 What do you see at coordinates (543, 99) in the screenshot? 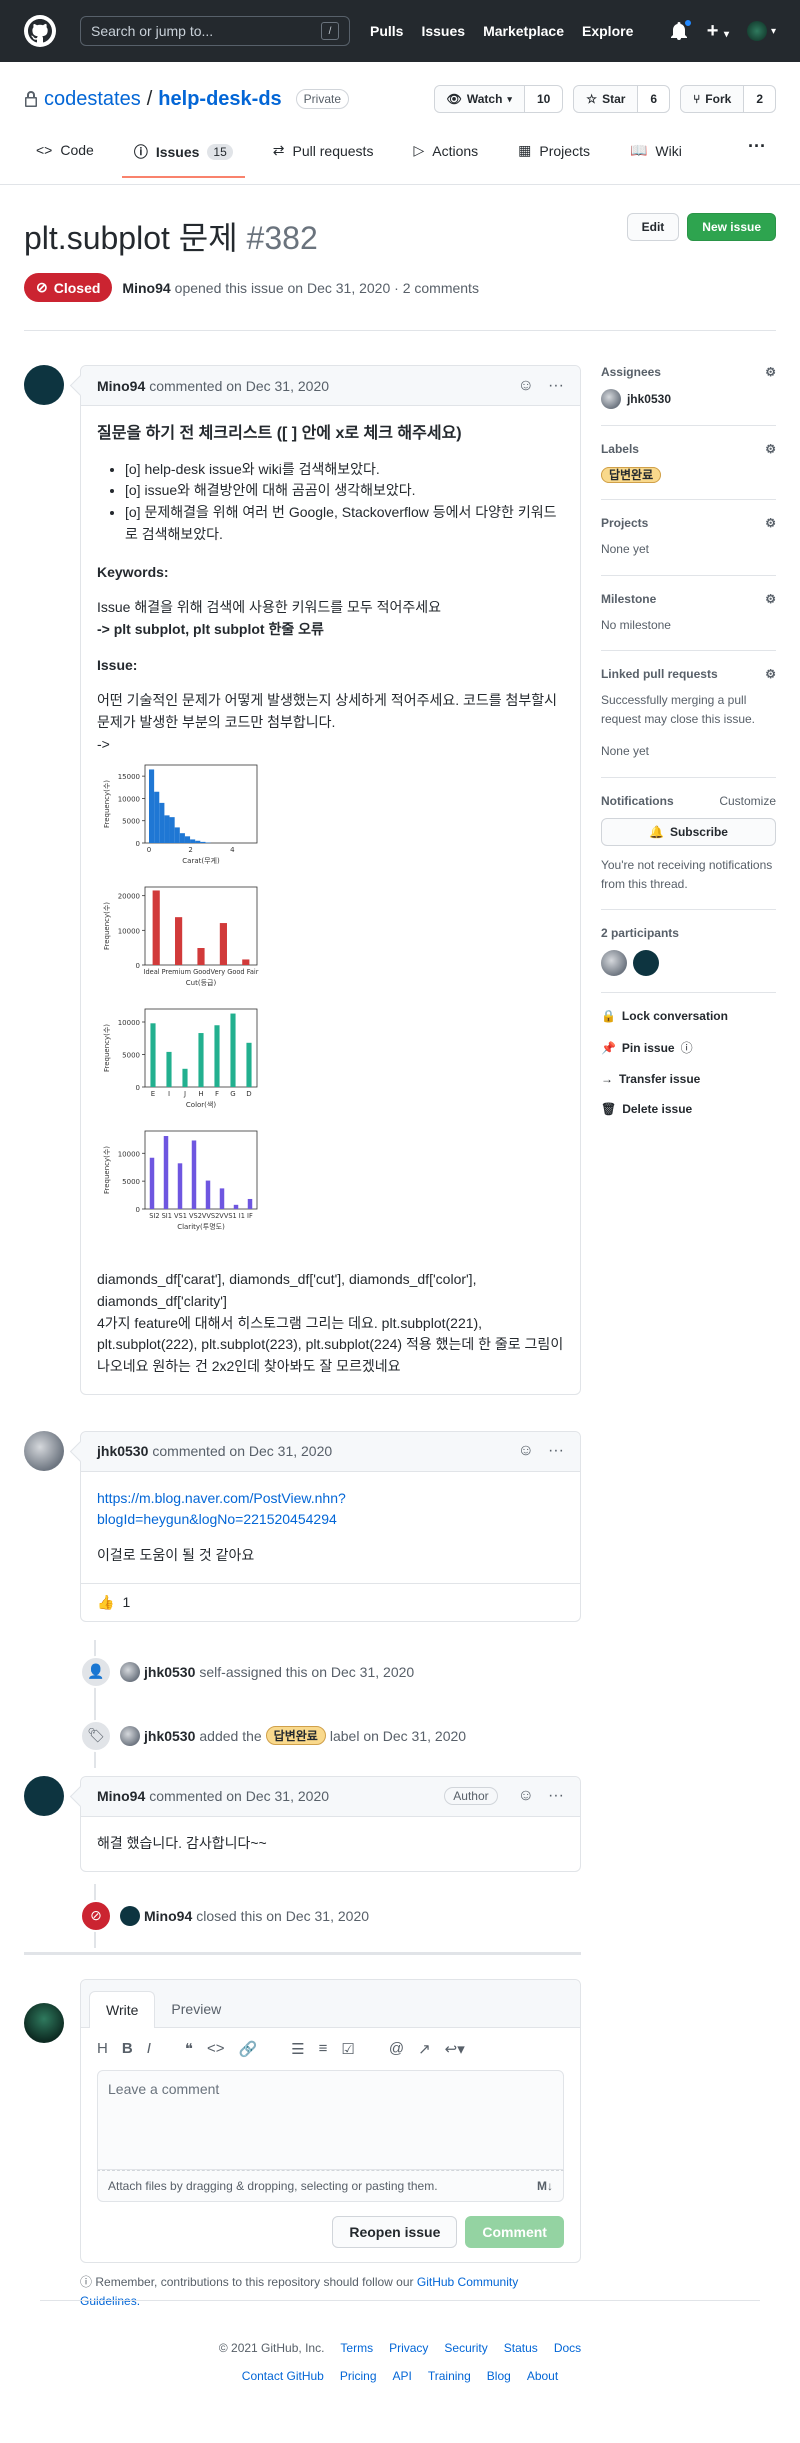
I see `watch-count: 10` at bounding box center [543, 99].